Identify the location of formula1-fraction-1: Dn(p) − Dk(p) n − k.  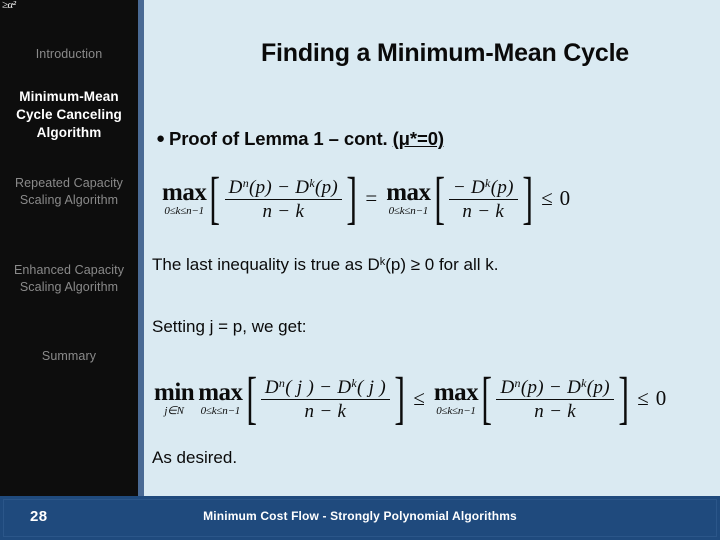
(283, 198).